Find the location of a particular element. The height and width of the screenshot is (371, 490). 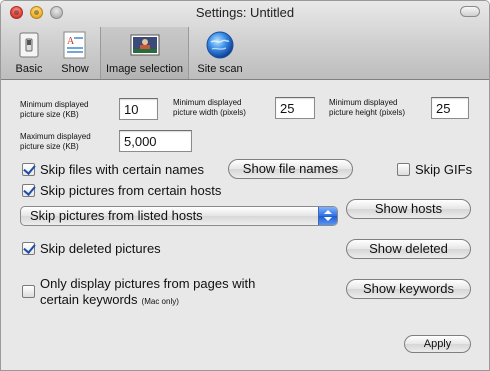

min-picture-size-label: Minimum displayed picture size (KB) is located at coordinates (54, 110).